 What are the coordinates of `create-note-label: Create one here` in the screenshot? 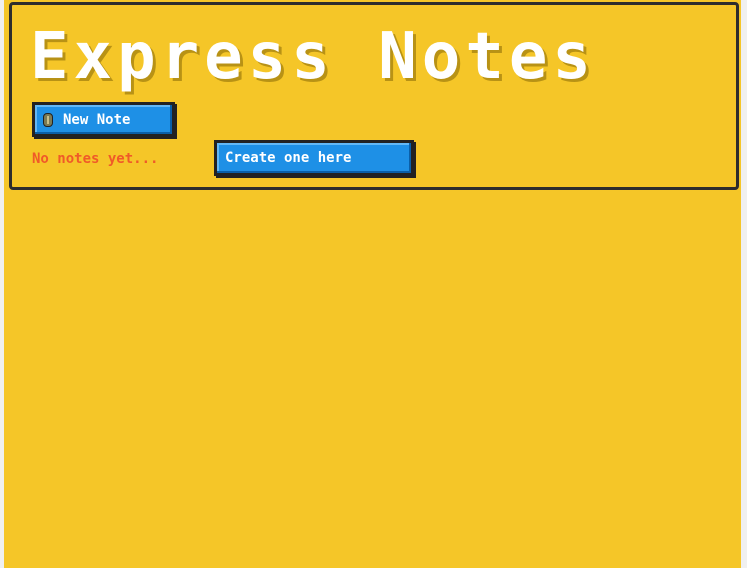 It's located at (288, 158).